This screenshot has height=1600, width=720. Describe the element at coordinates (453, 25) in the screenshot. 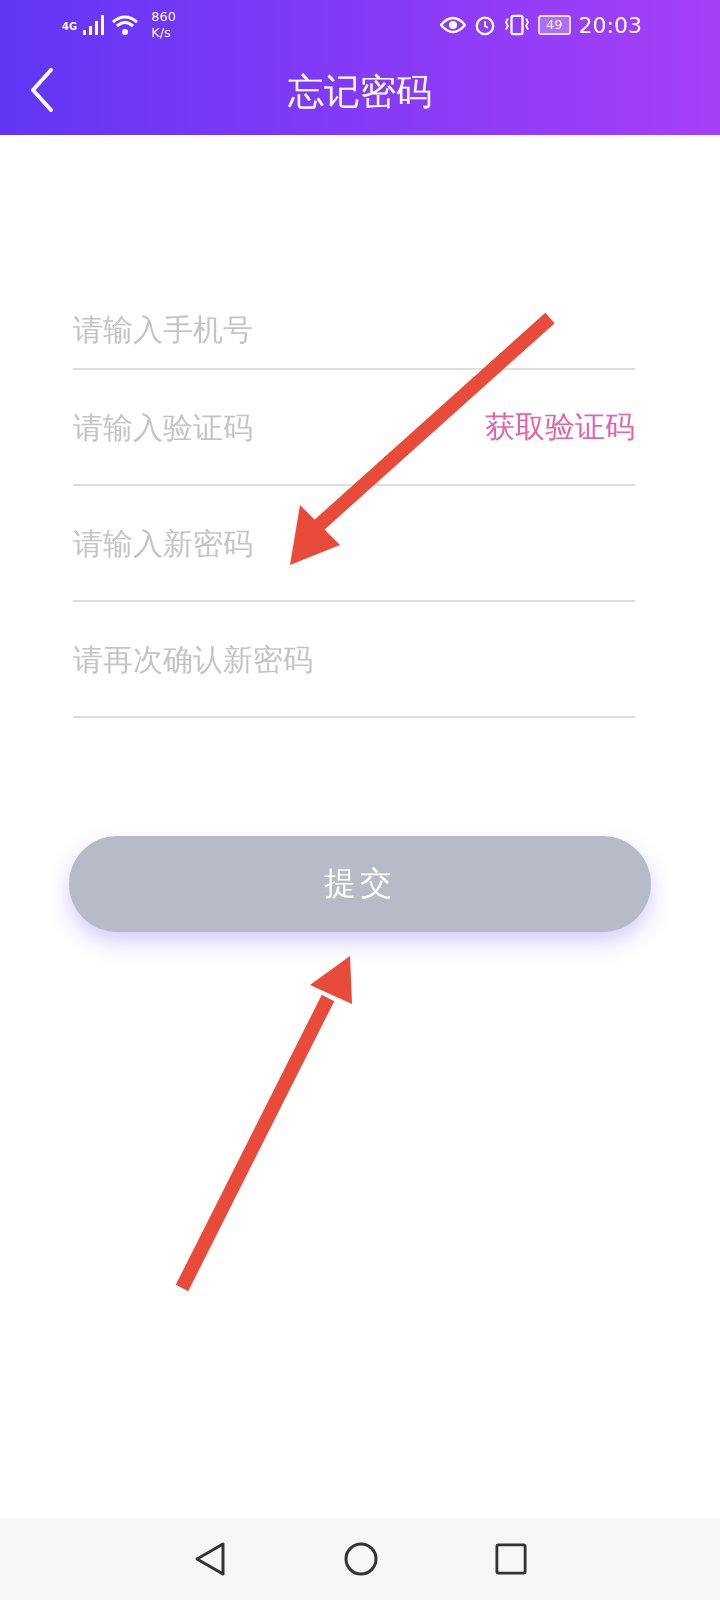

I see `eye-icon` at that location.